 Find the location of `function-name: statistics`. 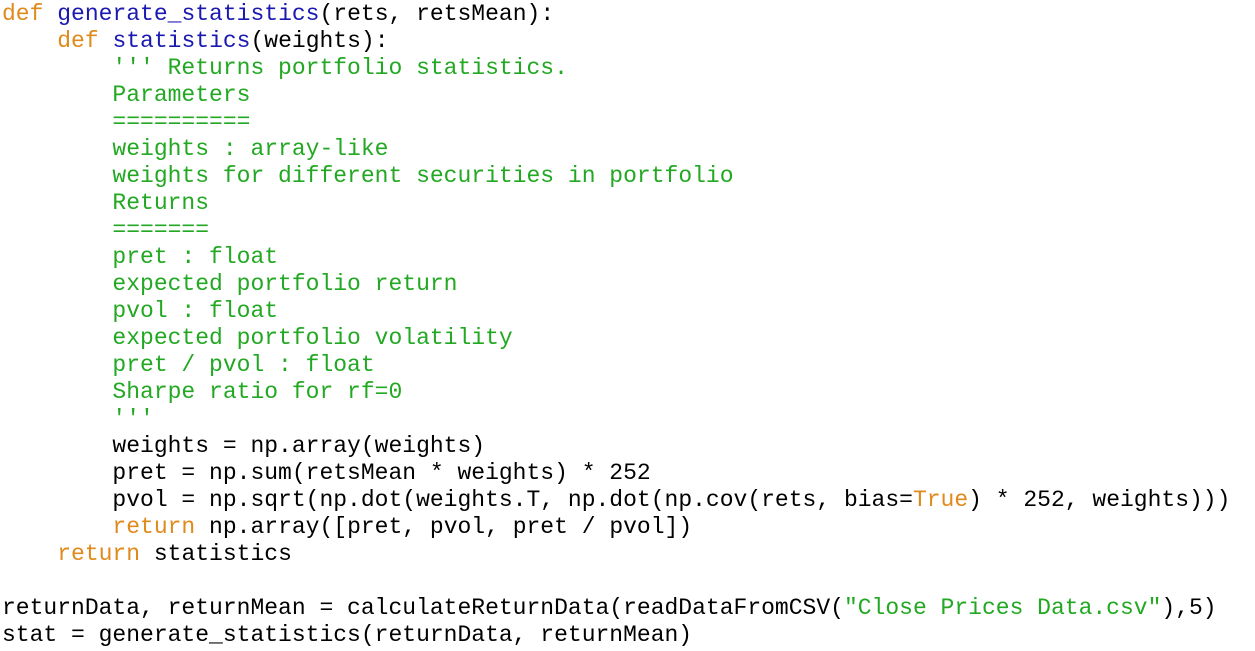

function-name: statistics is located at coordinates (181, 41).